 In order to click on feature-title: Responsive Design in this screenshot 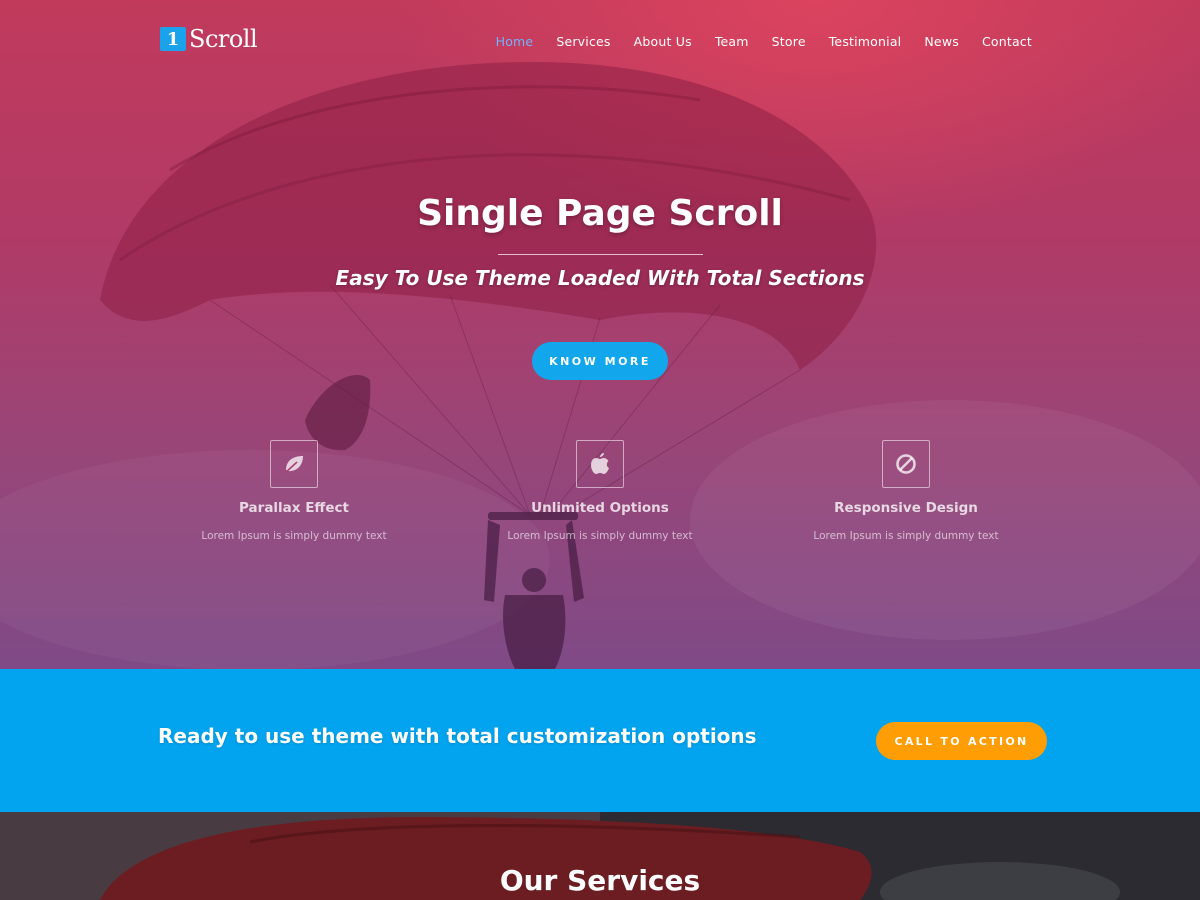, I will do `click(906, 508)`.